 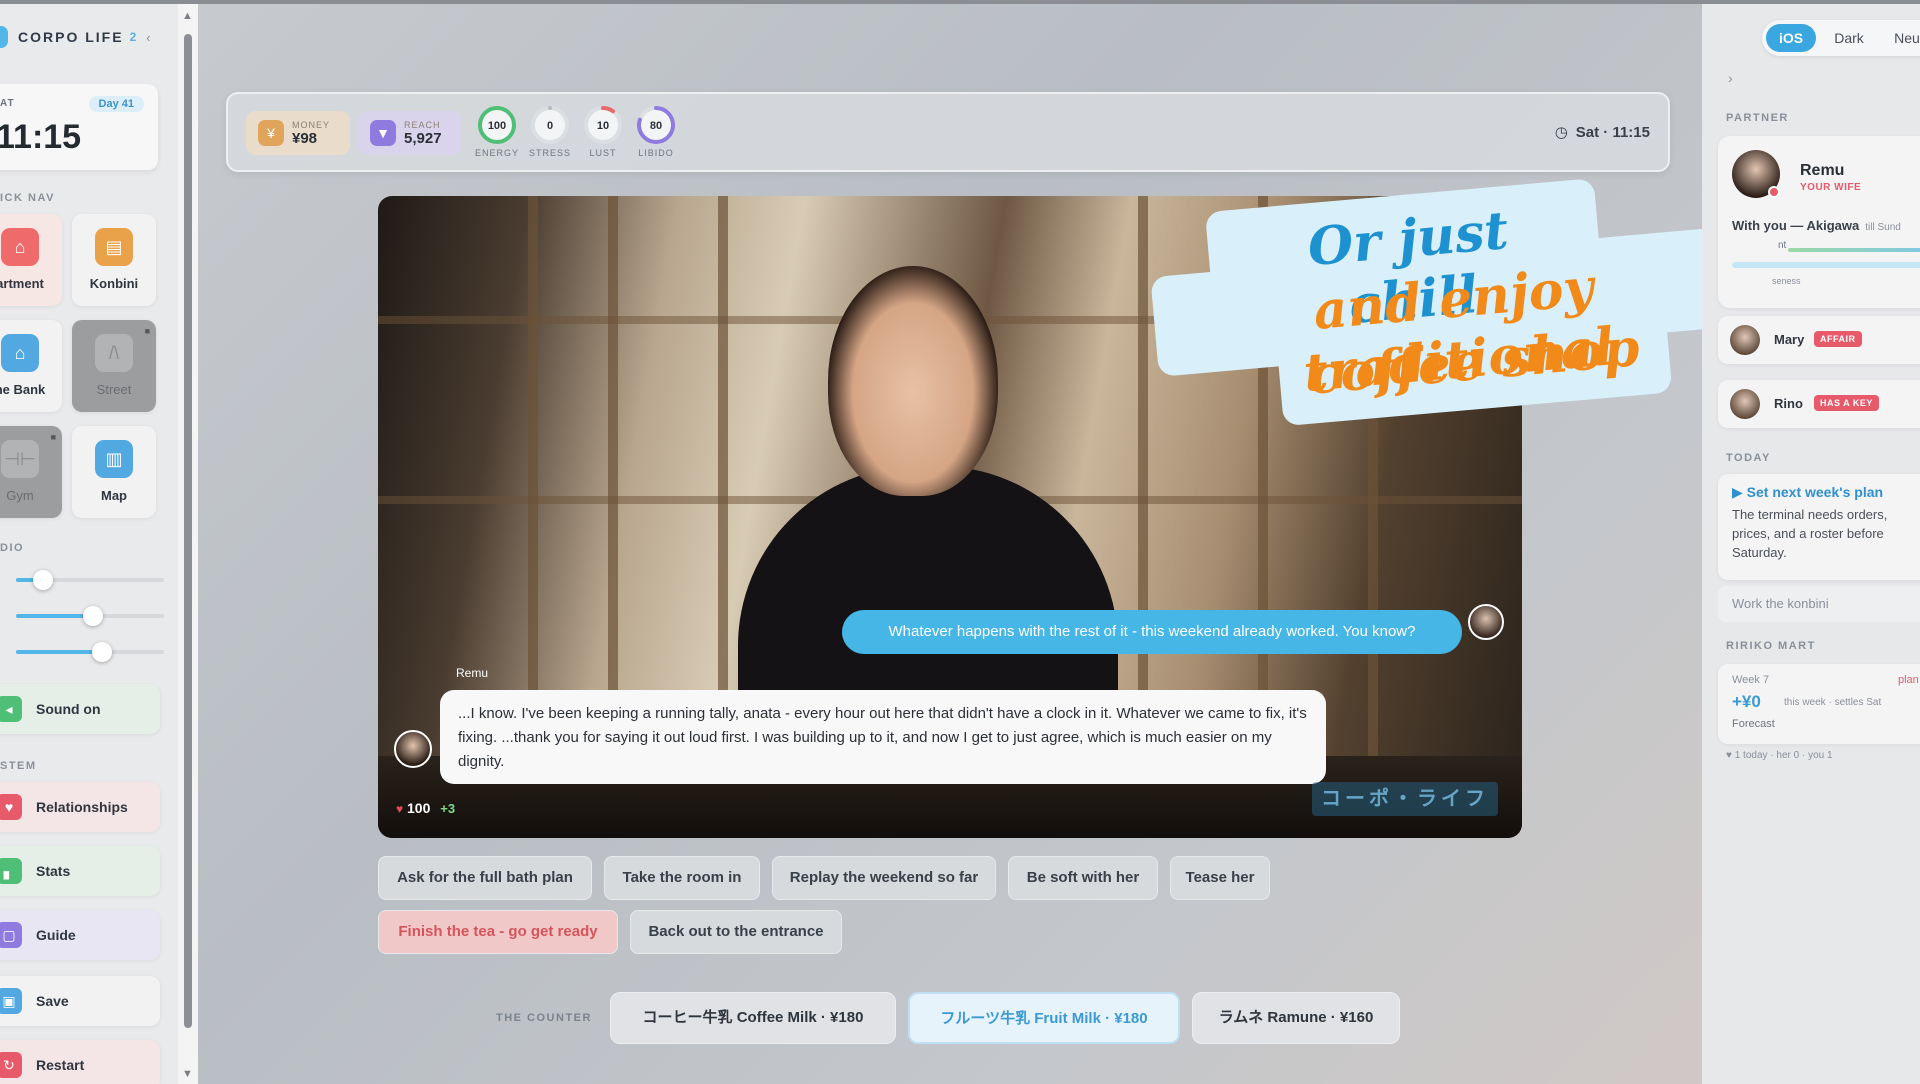 I want to click on nav-gym-label: Gym, so click(x=20, y=495).